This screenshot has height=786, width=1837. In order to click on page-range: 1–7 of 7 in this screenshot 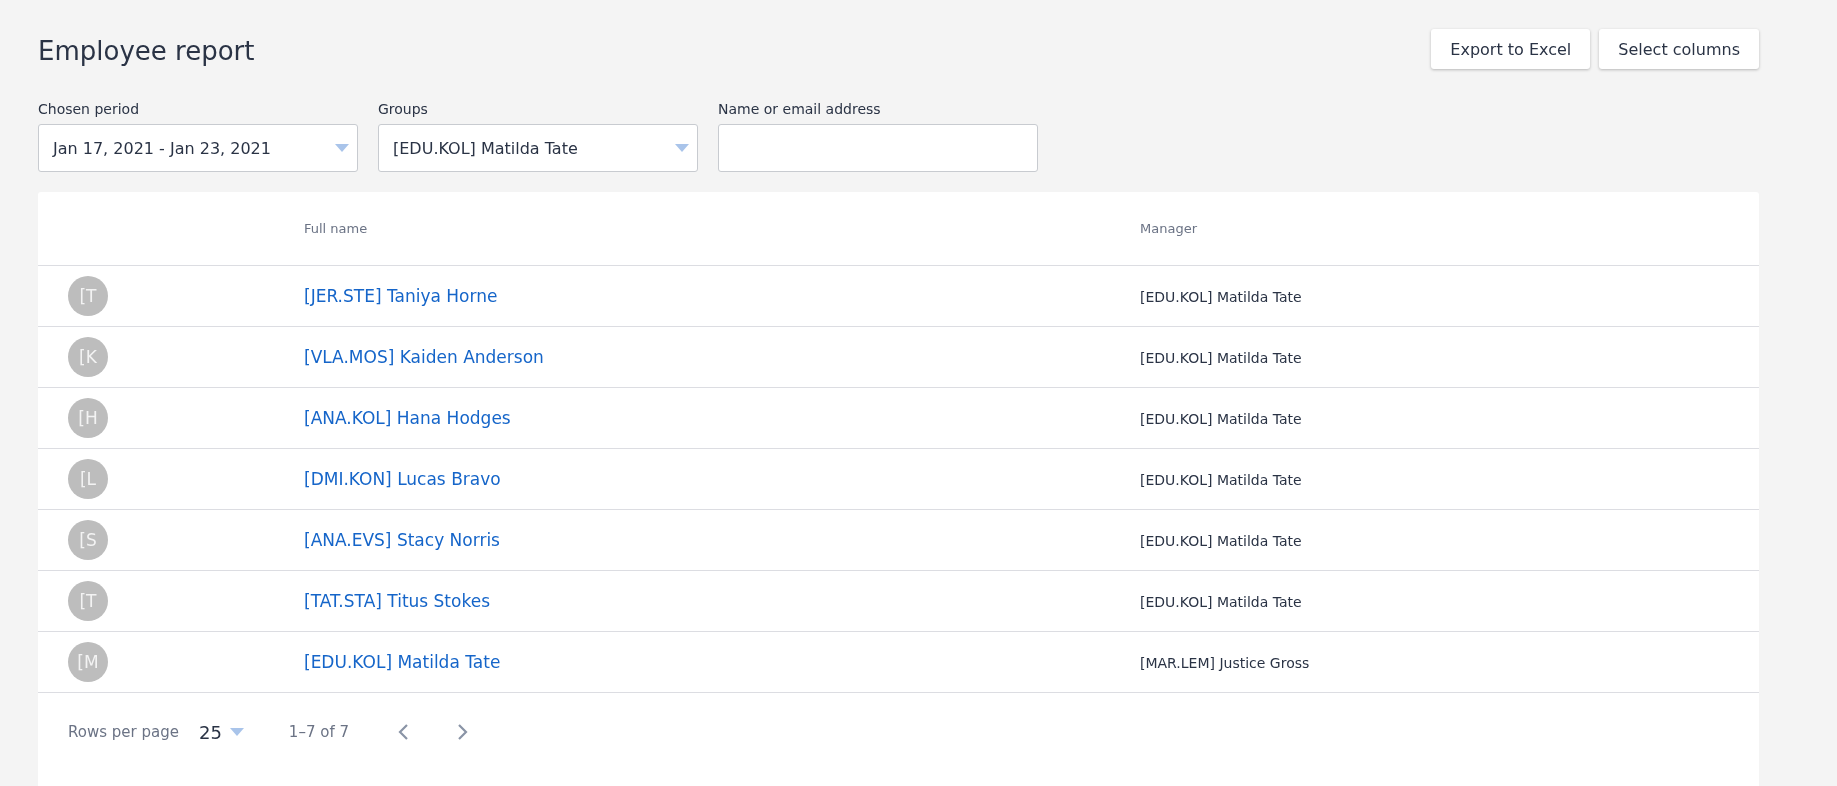, I will do `click(318, 732)`.